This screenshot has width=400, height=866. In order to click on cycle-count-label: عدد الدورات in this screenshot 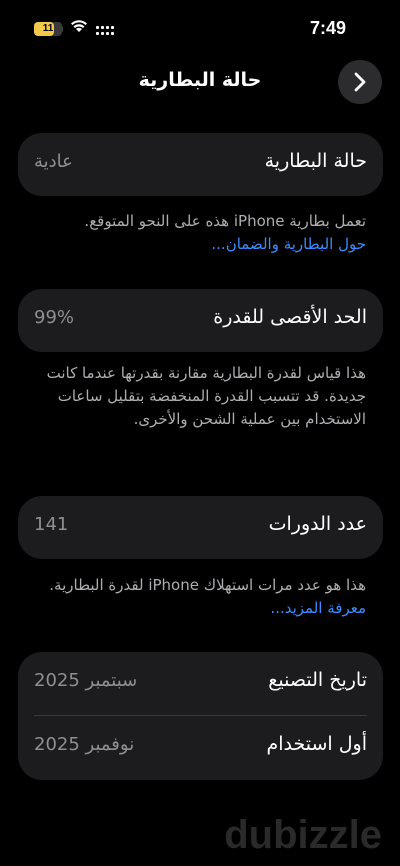, I will do `click(317, 524)`.